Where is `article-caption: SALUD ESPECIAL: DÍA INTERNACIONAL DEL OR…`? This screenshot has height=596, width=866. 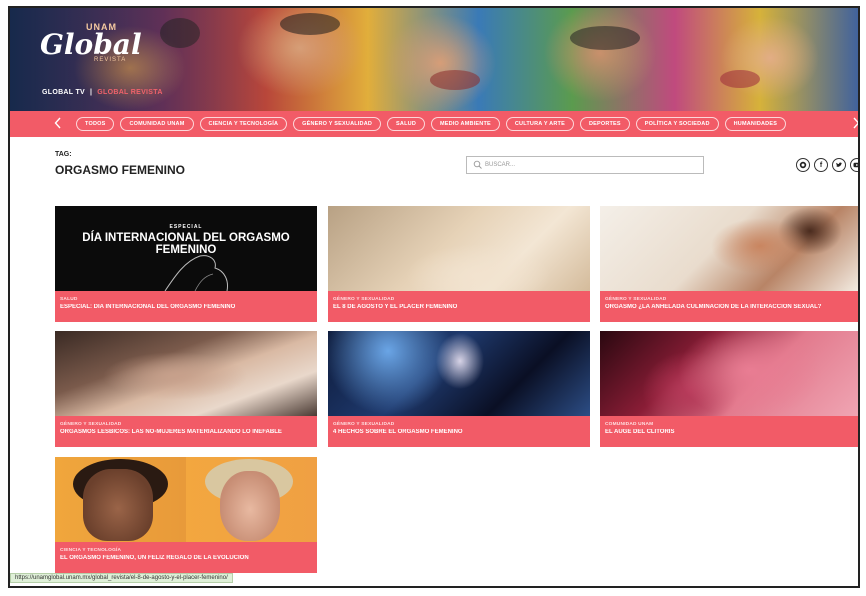 article-caption: SALUD ESPECIAL: DÍA INTERNACIONAL DEL OR… is located at coordinates (186, 306).